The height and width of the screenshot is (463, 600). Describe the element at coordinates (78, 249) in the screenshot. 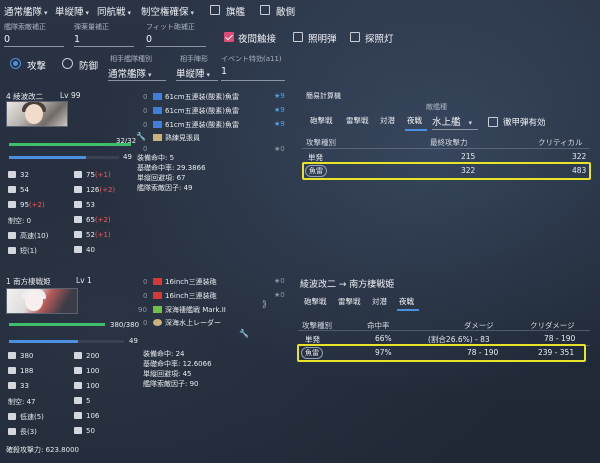

I see `luck-icon` at that location.